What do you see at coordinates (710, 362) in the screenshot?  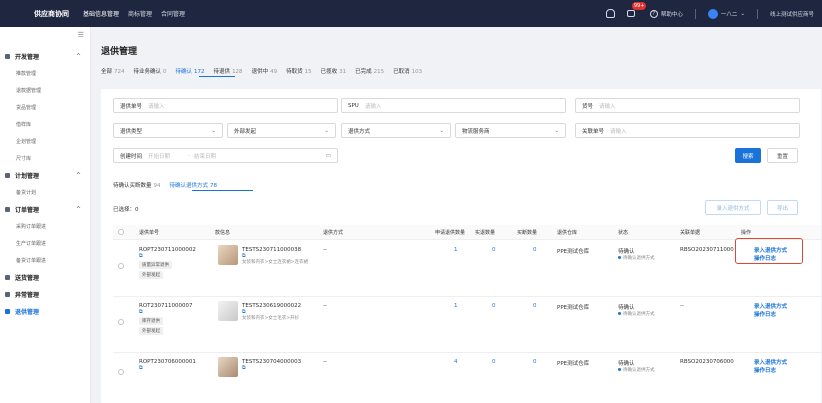 I see `related-cell: RBSO20230706000` at bounding box center [710, 362].